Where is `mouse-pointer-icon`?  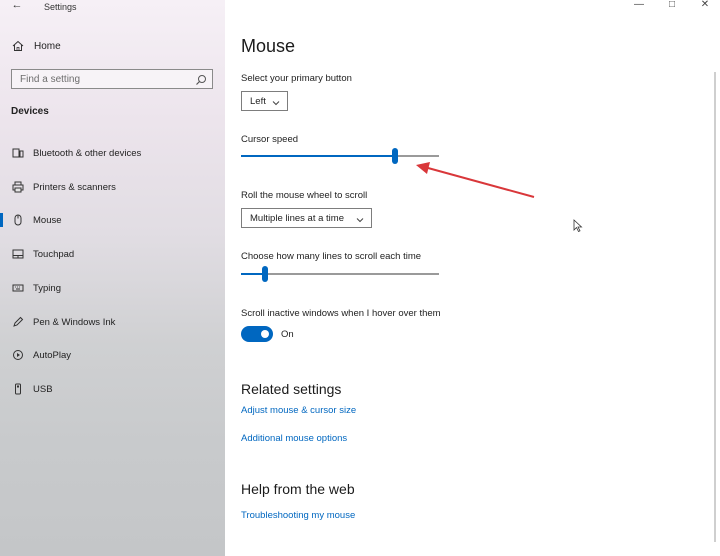
mouse-pointer-icon is located at coordinates (578, 226).